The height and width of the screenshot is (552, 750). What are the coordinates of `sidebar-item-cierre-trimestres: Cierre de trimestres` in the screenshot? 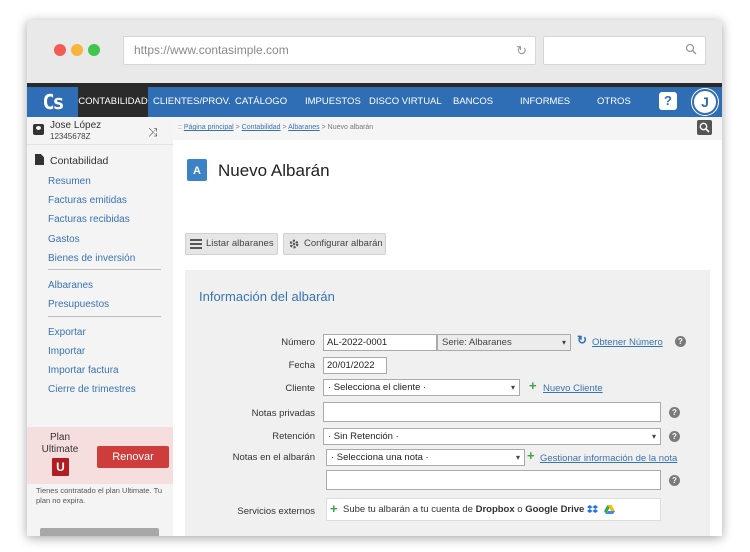 It's located at (92, 389).